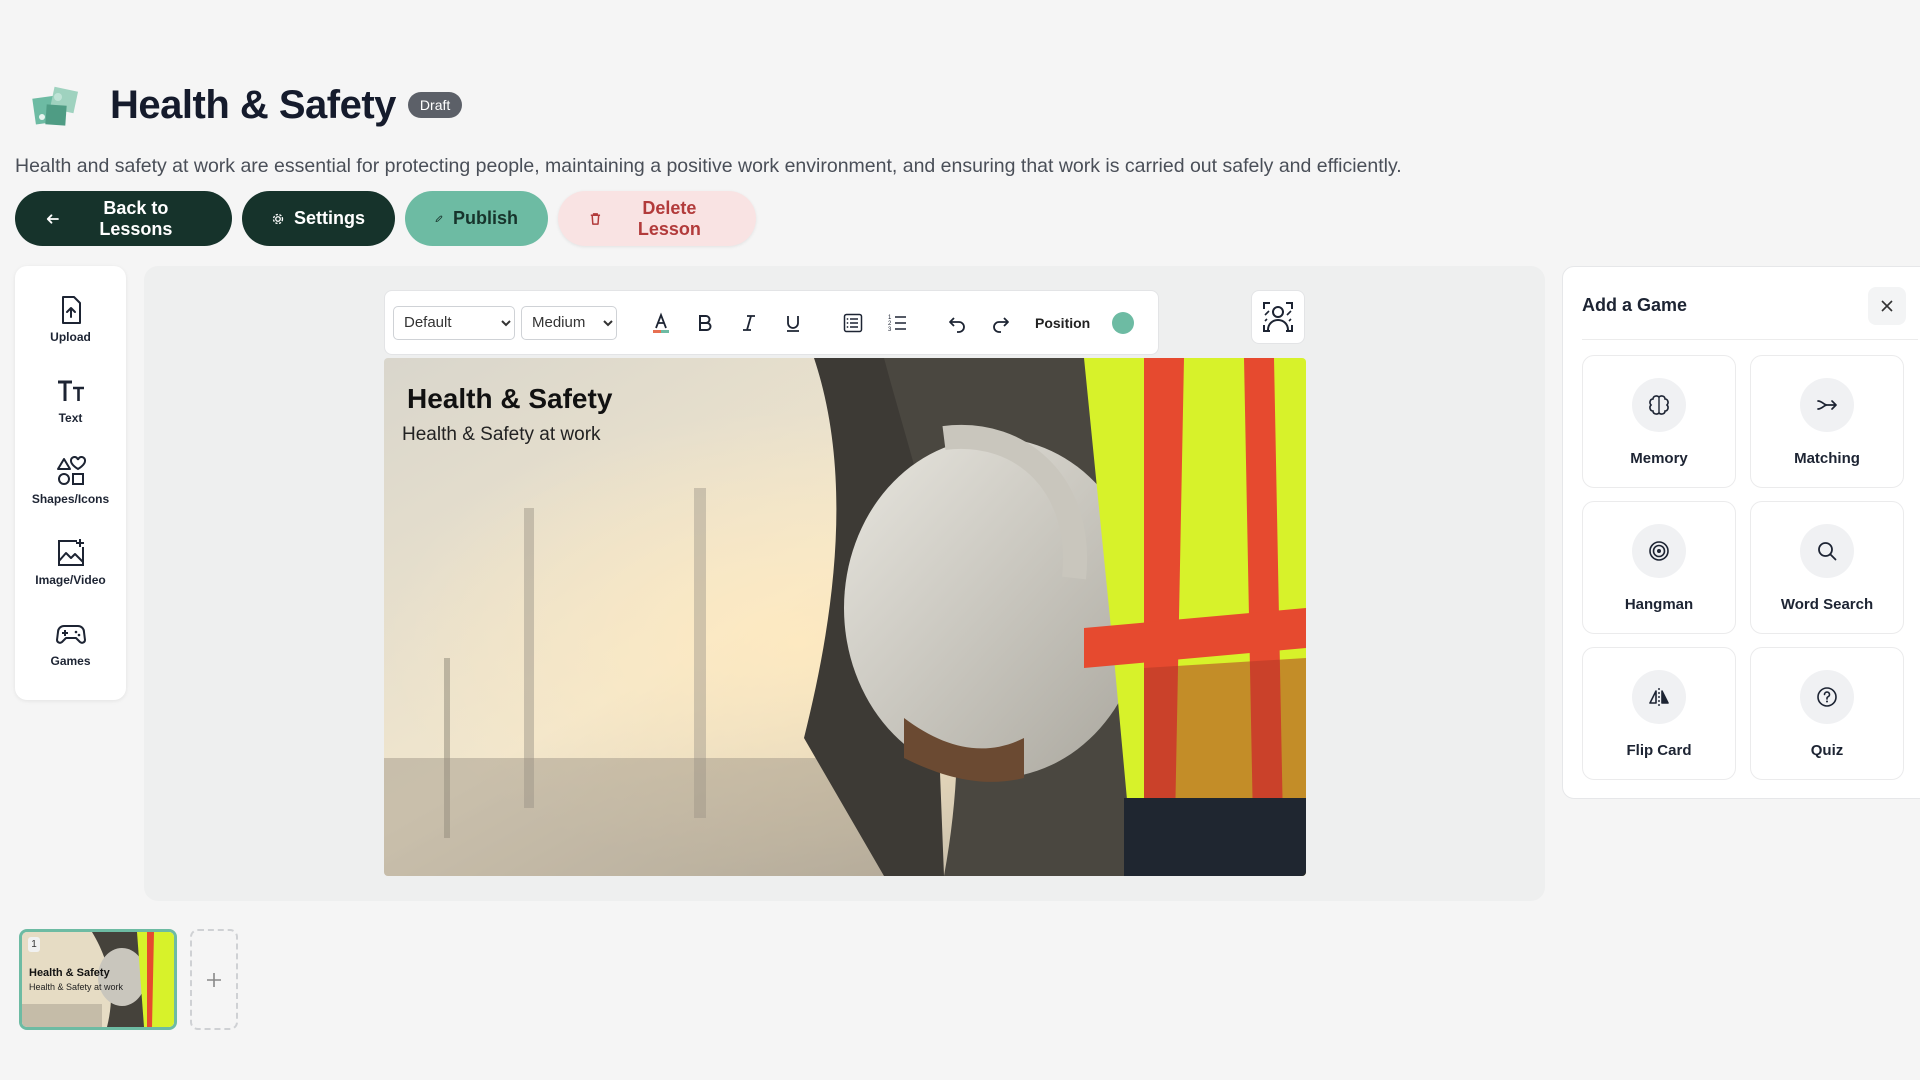 The height and width of the screenshot is (1080, 1920). What do you see at coordinates (669, 218) in the screenshot?
I see `delete-label: Delete Lesson` at bounding box center [669, 218].